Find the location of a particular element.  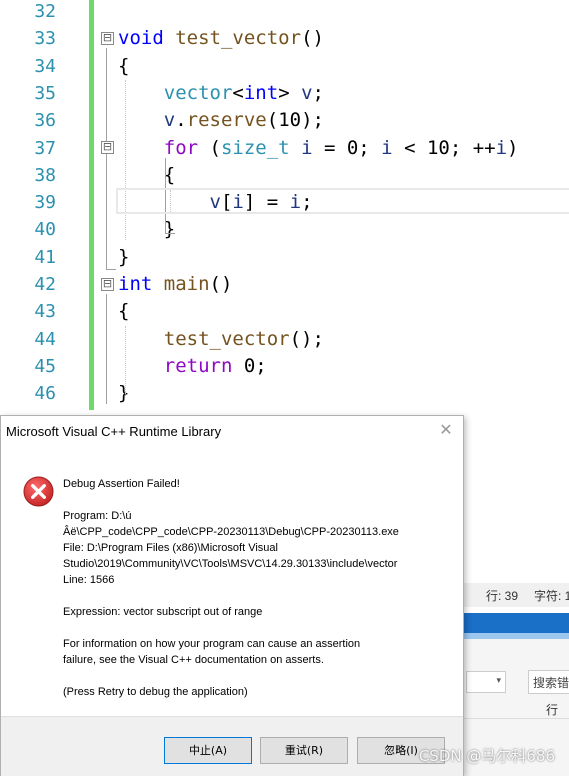

panel-header-bar is located at coordinates (516, 623).